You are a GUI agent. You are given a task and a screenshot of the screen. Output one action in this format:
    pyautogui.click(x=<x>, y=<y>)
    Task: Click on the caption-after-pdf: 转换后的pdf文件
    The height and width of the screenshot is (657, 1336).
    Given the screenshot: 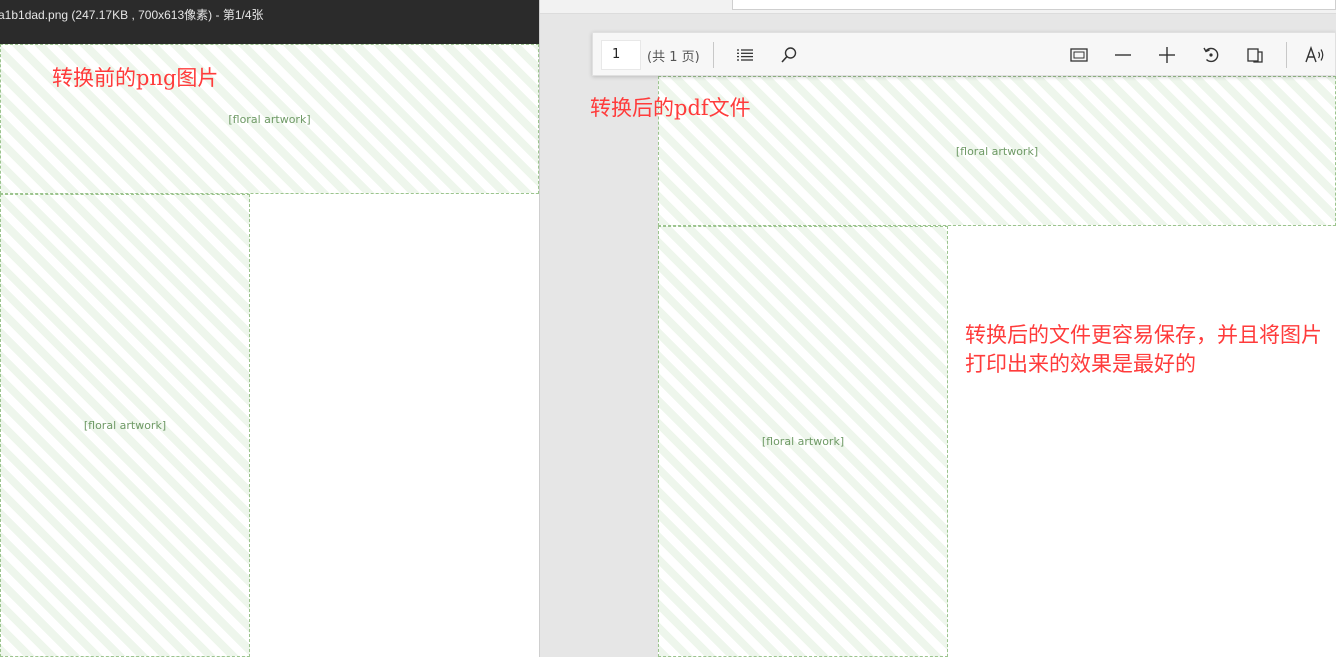 What is the action you would take?
    pyautogui.click(x=670, y=108)
    